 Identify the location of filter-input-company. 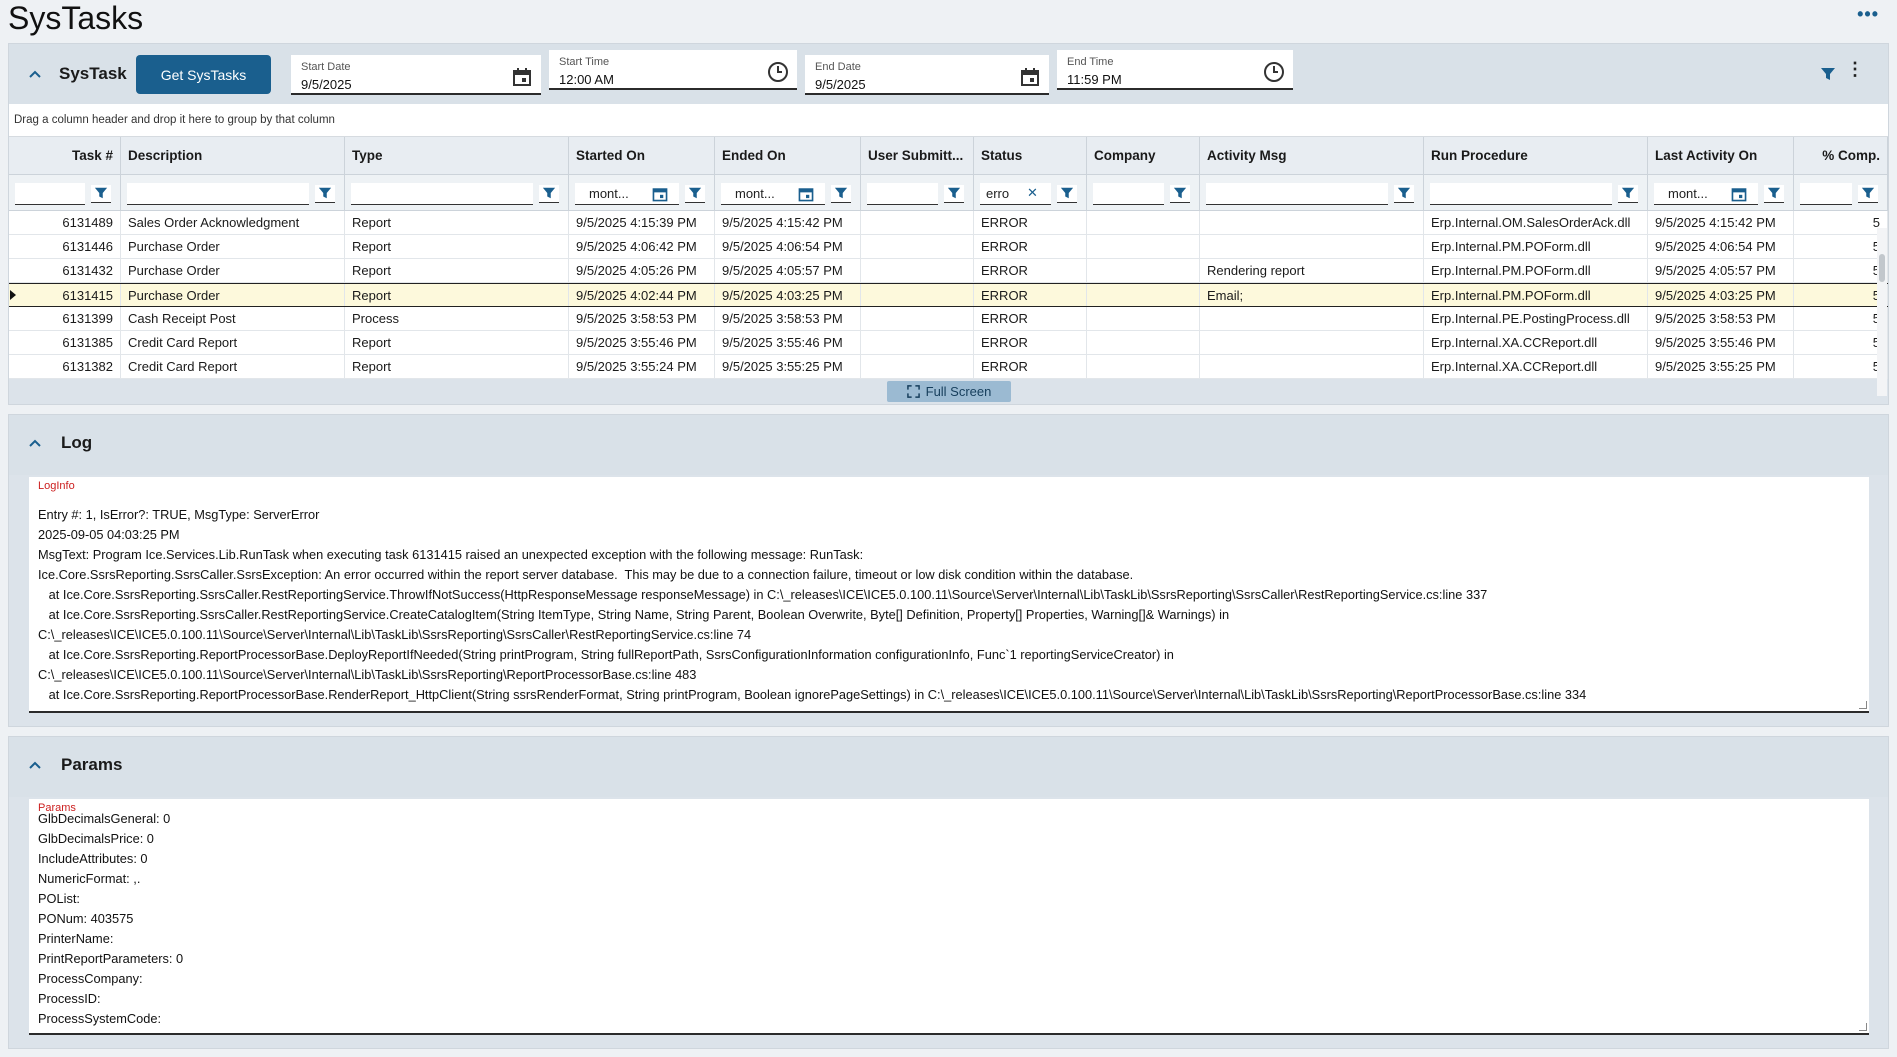
(1128, 194).